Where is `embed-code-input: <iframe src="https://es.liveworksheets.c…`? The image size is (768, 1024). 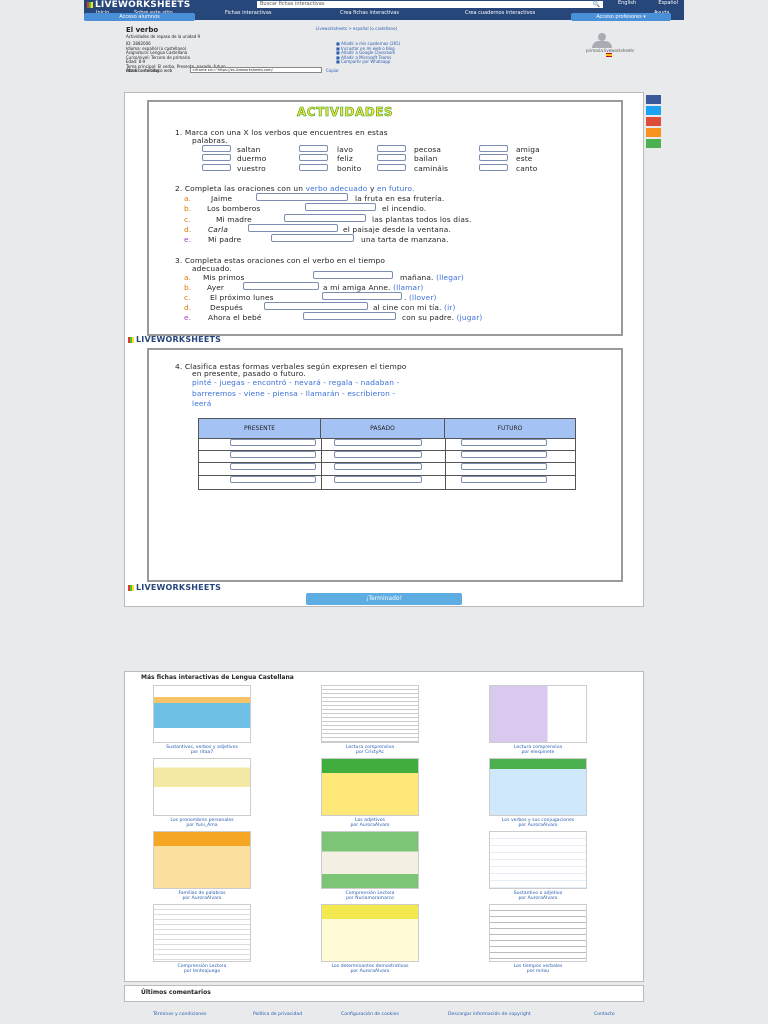 embed-code-input: <iframe src="https://es.liveworksheets.c… is located at coordinates (256, 70).